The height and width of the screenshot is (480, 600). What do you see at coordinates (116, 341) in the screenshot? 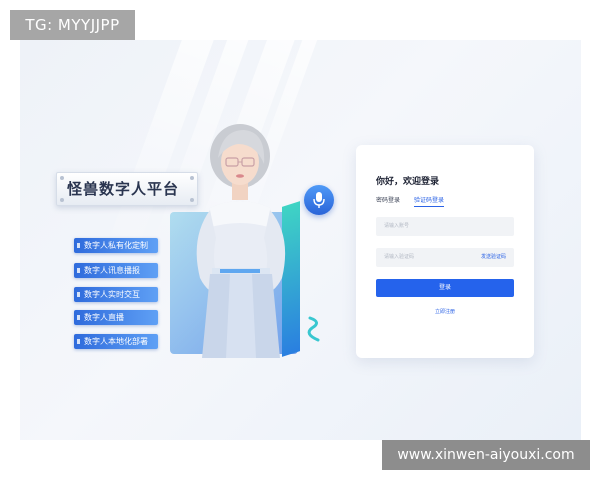
I see `feature-tag: 数字人本地化部署` at bounding box center [116, 341].